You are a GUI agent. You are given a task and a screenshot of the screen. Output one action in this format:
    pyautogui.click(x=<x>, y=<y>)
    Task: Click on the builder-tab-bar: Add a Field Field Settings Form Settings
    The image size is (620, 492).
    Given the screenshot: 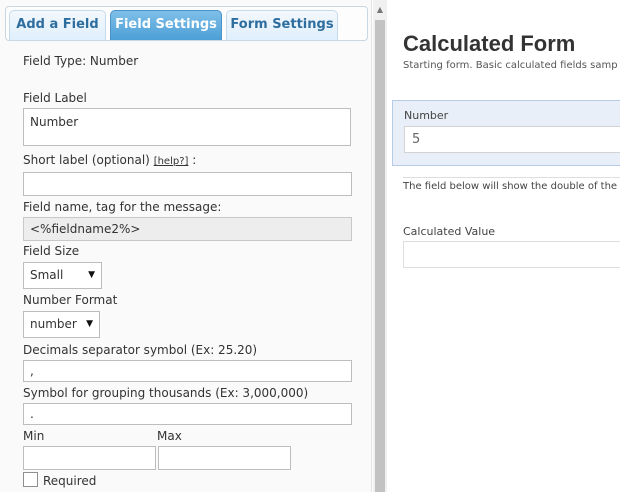 What is the action you would take?
    pyautogui.click(x=186, y=23)
    